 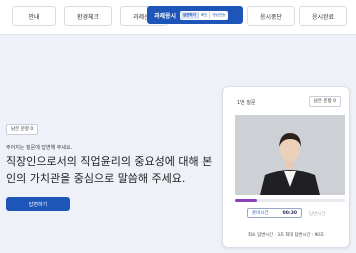 What do you see at coordinates (271, 16) in the screenshot?
I see `step-exam-stop: 응시중단` at bounding box center [271, 16].